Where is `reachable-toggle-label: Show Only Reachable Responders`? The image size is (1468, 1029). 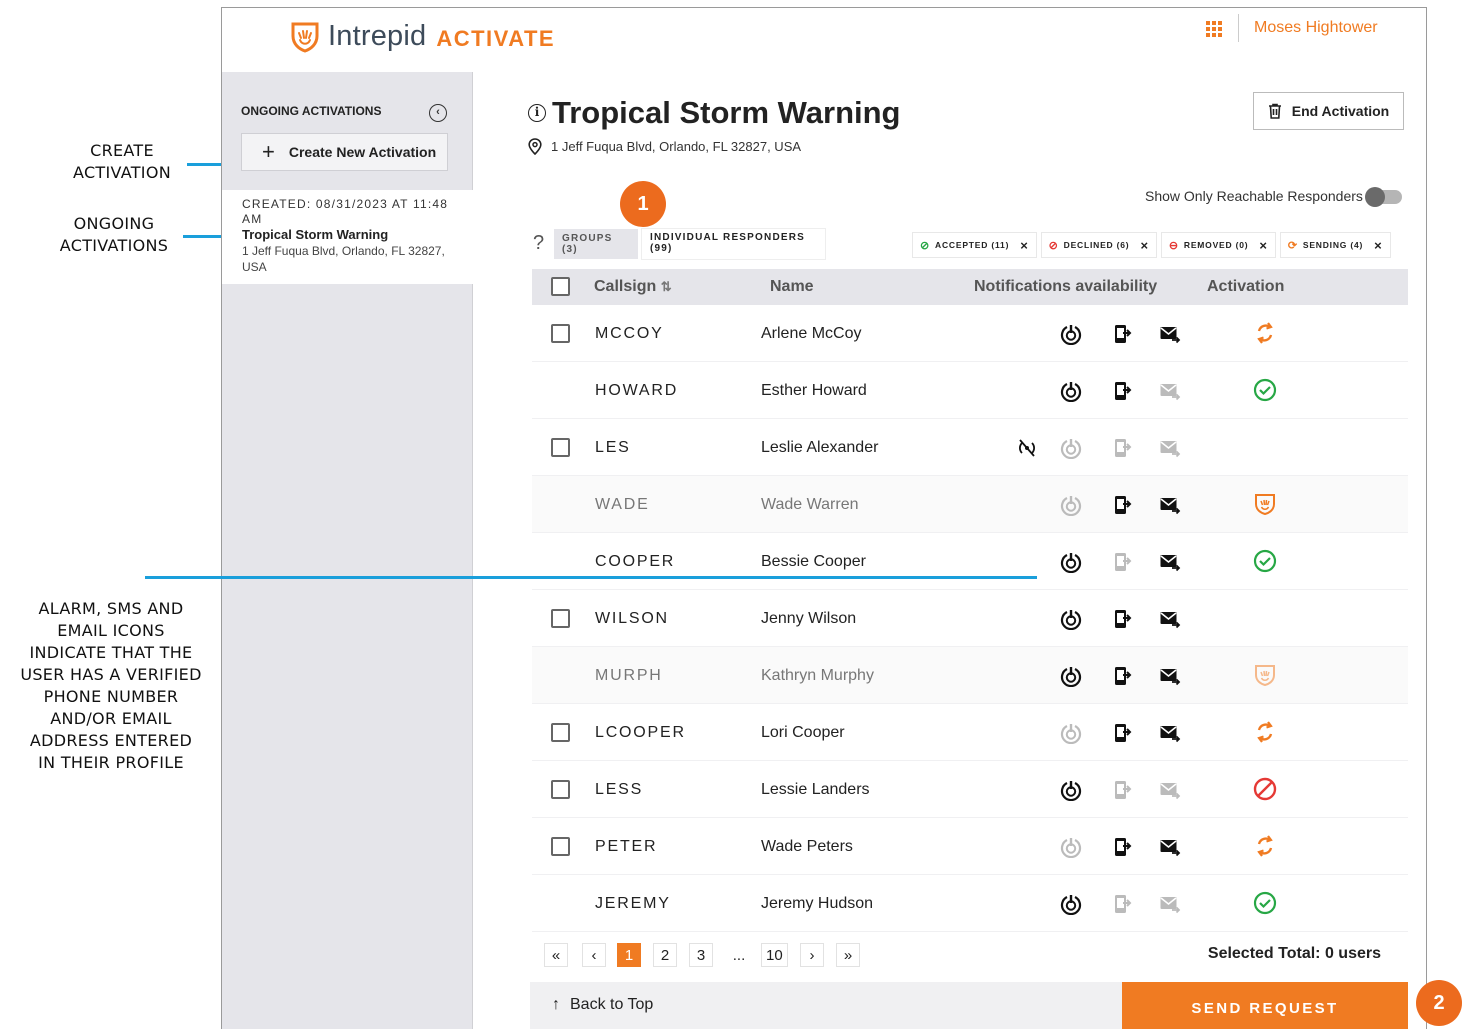
reachable-toggle-label: Show Only Reachable Responders is located at coordinates (1254, 196).